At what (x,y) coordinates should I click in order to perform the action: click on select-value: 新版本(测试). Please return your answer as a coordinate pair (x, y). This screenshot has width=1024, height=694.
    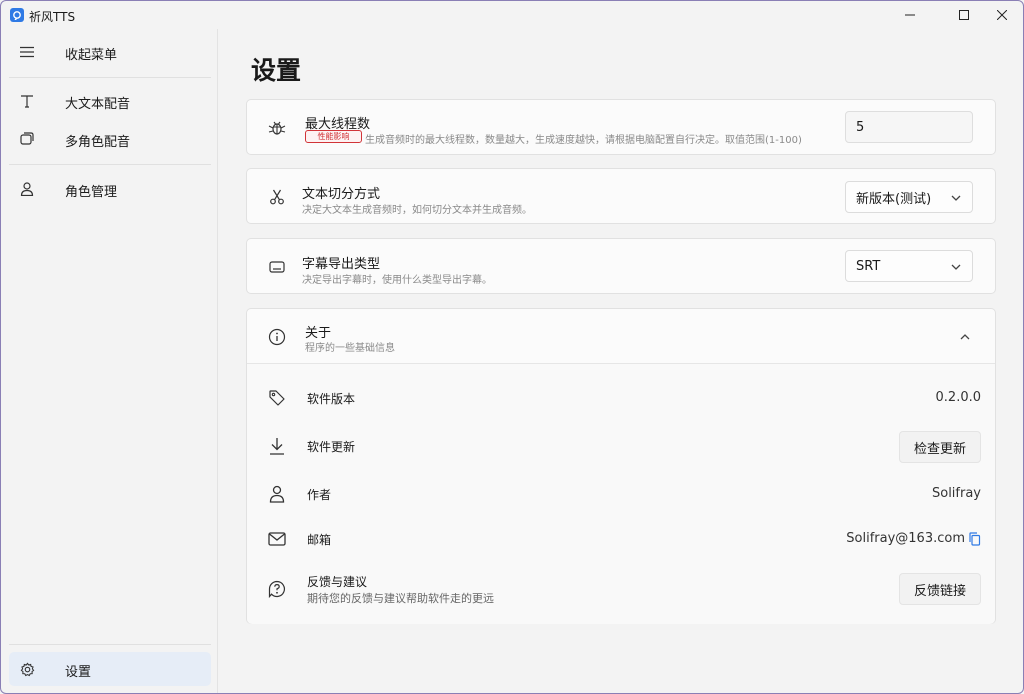
    Looking at the image, I should click on (894, 199).